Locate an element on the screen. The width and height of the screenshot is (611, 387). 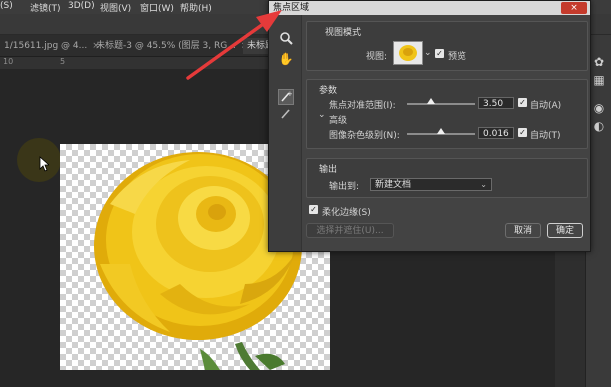
focus-brush-add-icon: + is located at coordinates (286, 97).